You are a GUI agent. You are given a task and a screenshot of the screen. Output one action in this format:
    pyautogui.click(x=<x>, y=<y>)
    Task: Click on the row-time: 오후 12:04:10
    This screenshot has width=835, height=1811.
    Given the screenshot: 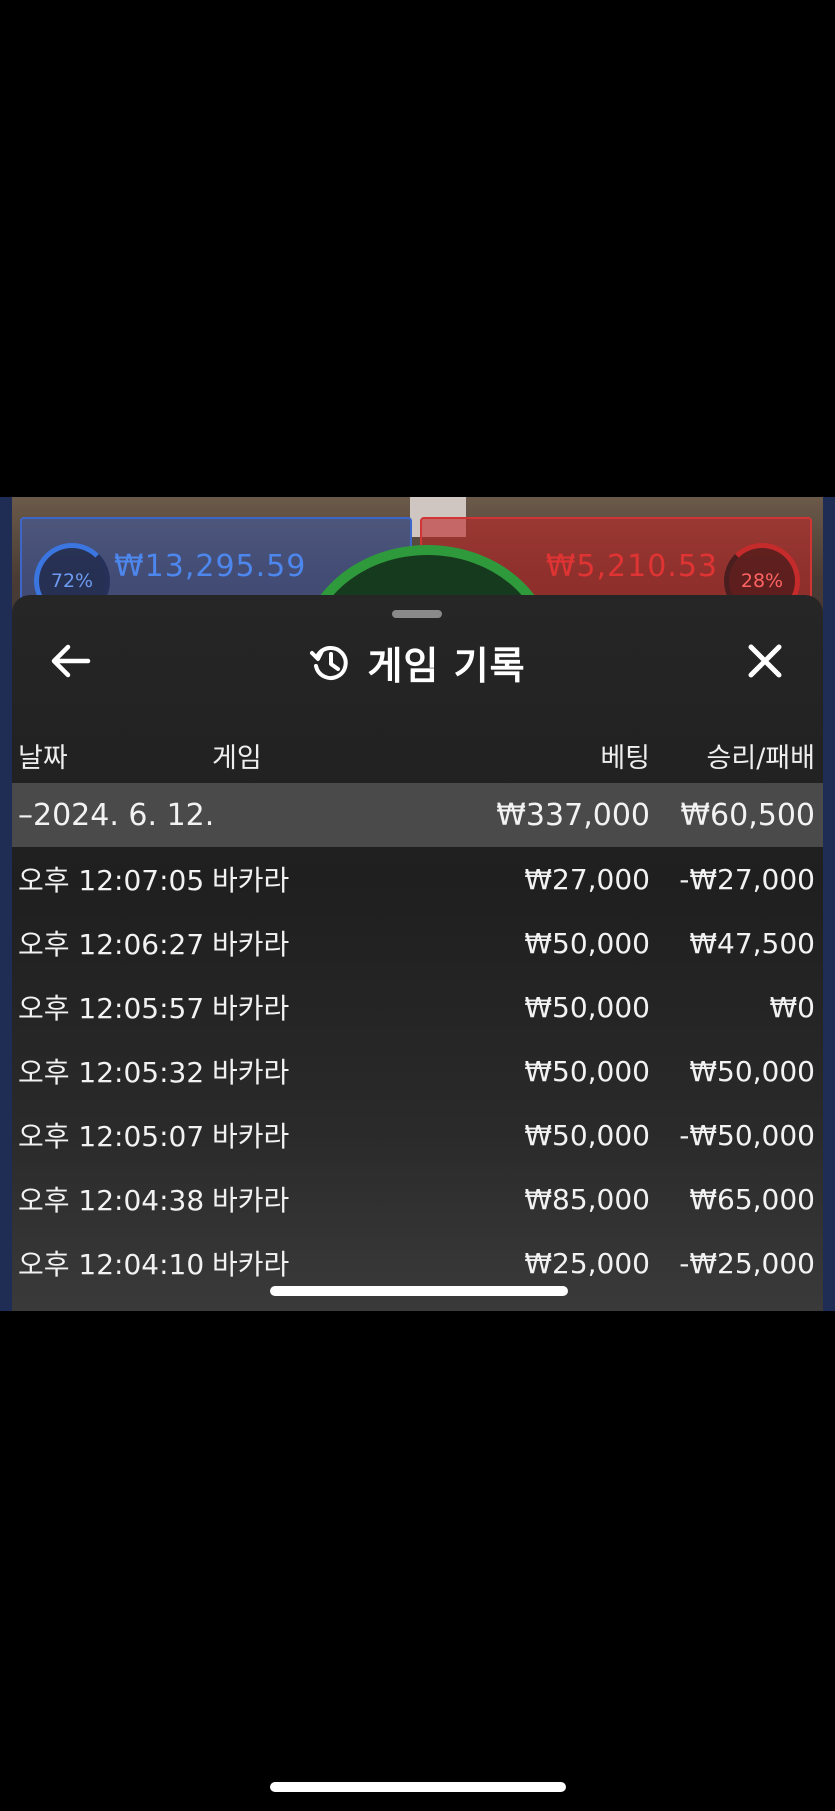 What is the action you would take?
    pyautogui.click(x=111, y=1264)
    